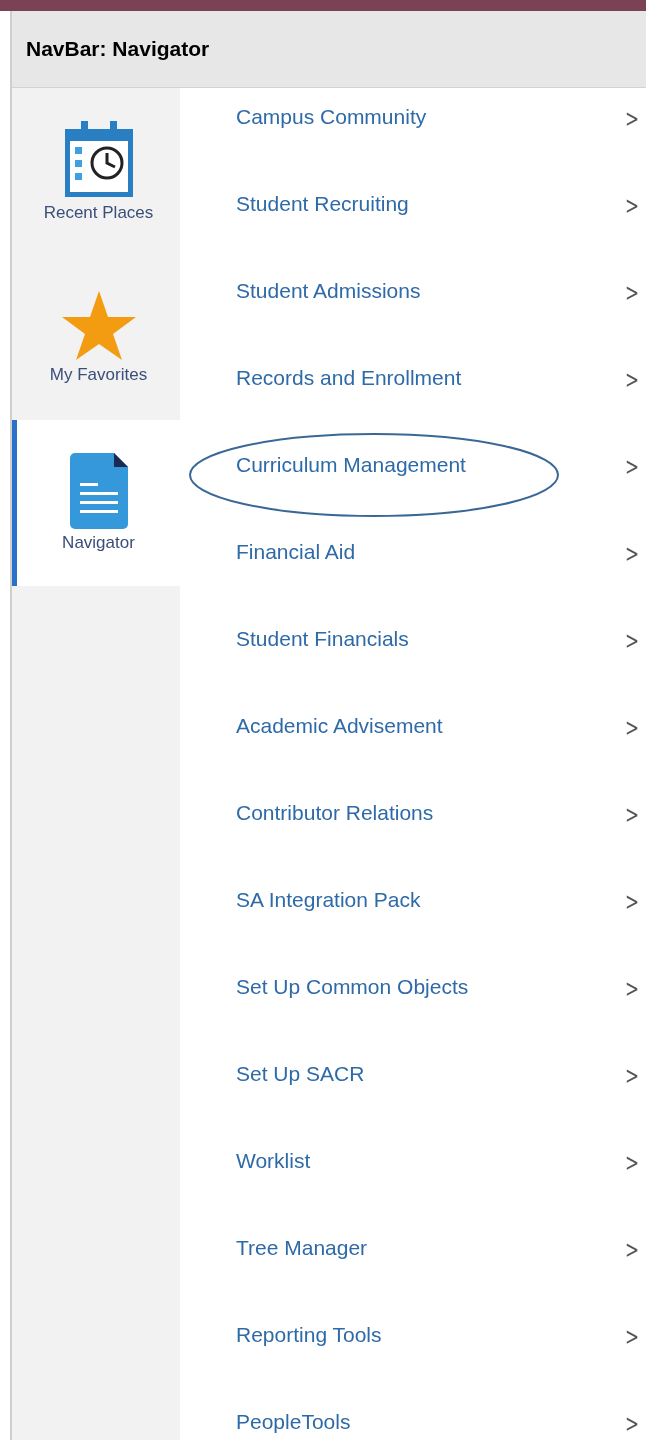 This screenshot has height=1440, width=646. What do you see at coordinates (296, 552) in the screenshot?
I see `menu-link: Financial Aid` at bounding box center [296, 552].